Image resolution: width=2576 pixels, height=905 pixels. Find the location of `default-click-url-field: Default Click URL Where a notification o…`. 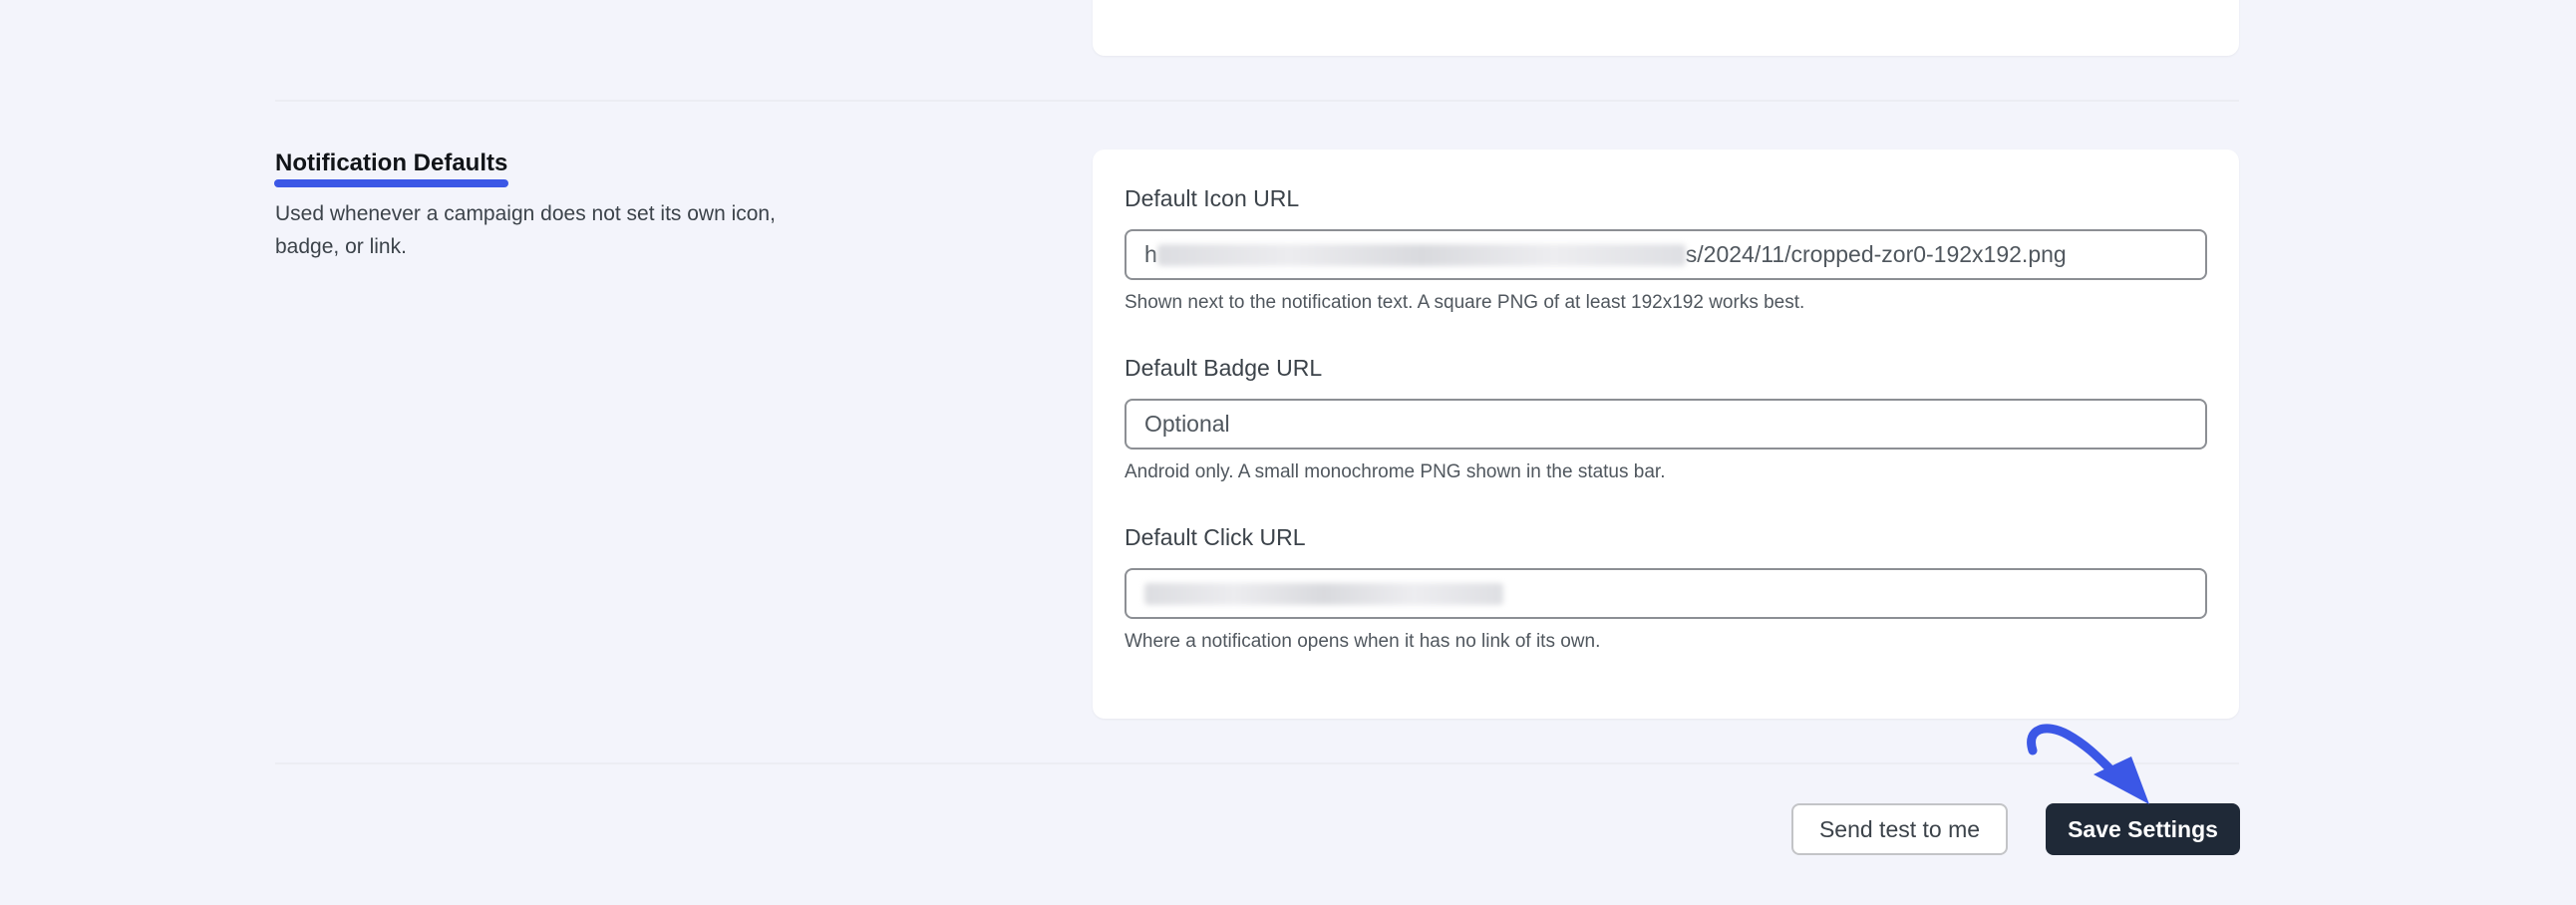

default-click-url-field: Default Click URL Where a notification o… is located at coordinates (1666, 589).